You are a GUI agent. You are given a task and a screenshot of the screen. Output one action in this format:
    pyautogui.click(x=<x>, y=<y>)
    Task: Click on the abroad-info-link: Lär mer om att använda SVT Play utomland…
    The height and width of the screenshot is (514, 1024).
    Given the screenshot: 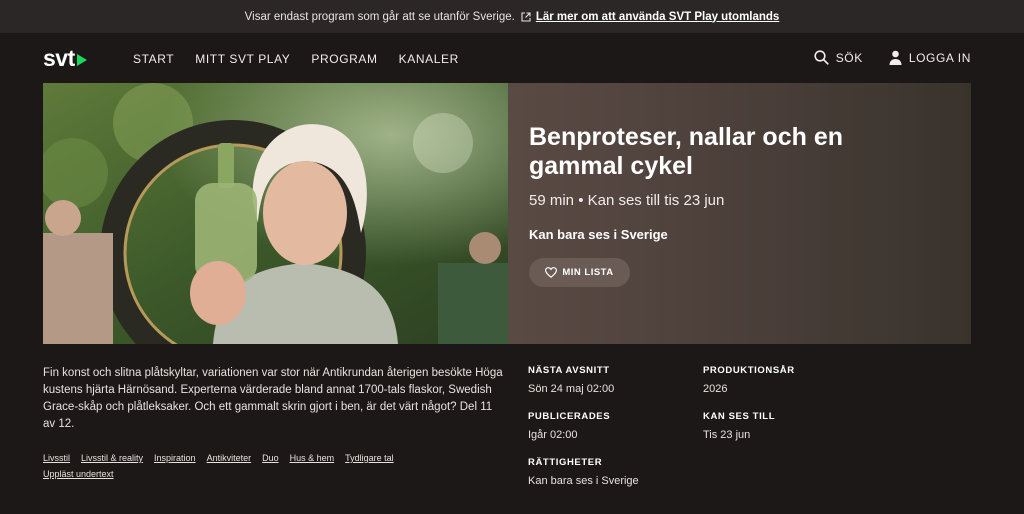 What is the action you would take?
    pyautogui.click(x=657, y=17)
    